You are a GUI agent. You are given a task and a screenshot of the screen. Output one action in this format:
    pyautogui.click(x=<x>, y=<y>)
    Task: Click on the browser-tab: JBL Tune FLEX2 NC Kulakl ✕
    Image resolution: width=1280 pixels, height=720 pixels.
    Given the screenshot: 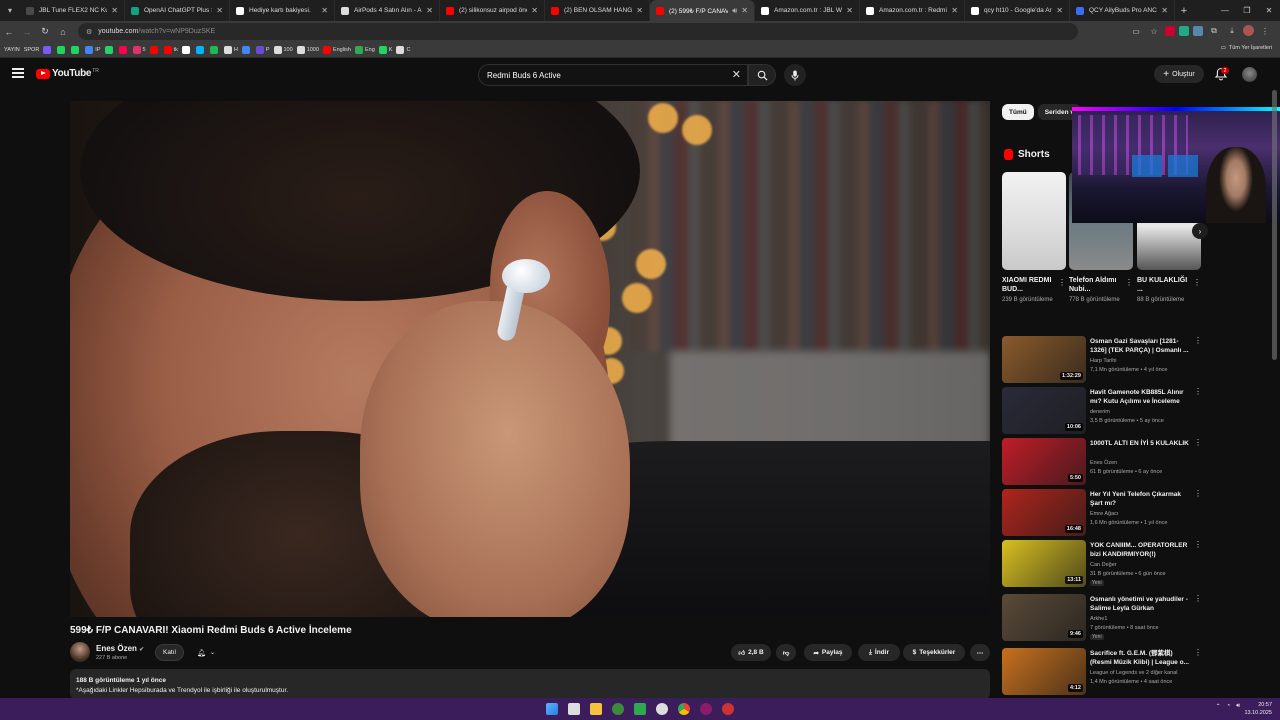 What is the action you would take?
    pyautogui.click(x=72, y=10)
    